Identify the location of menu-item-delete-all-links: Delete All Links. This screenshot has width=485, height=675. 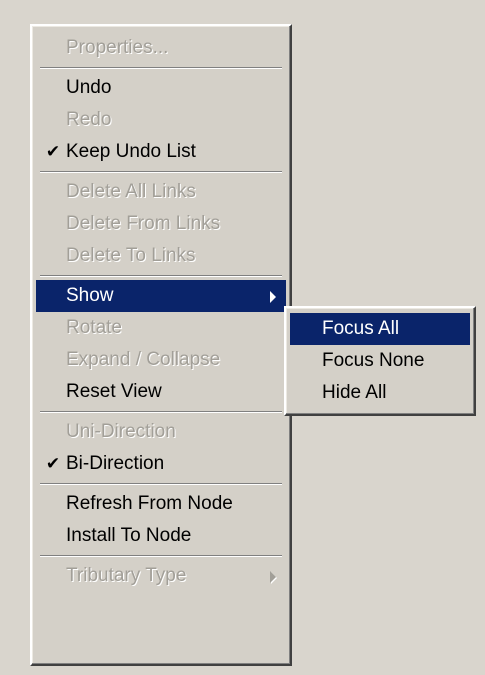
(161, 192).